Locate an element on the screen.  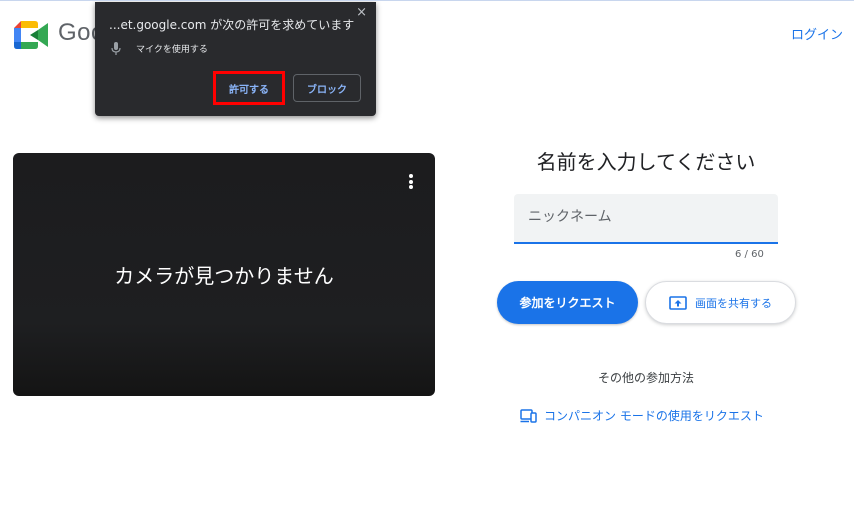
companion-mode-link: コンパニオン モードの使用をリクエスト is located at coordinates (642, 415).